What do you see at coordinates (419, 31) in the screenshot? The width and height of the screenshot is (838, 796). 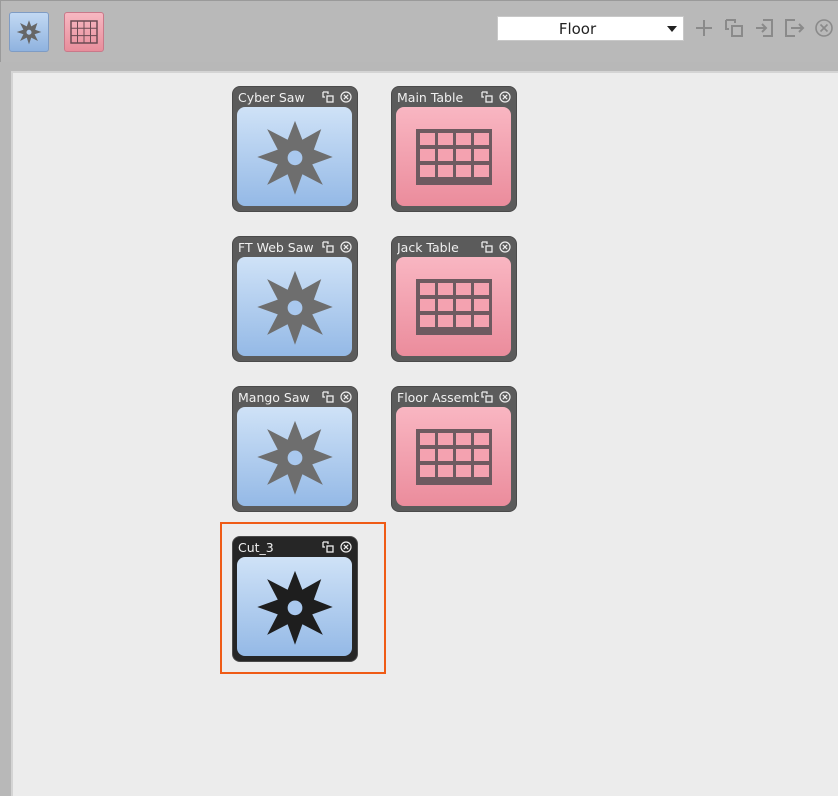 I see `toolbar: Floor` at bounding box center [419, 31].